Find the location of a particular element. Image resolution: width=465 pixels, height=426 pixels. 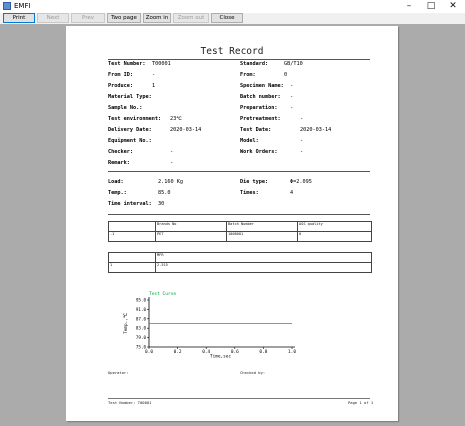

table-cell: 2.515 is located at coordinates (263, 267).